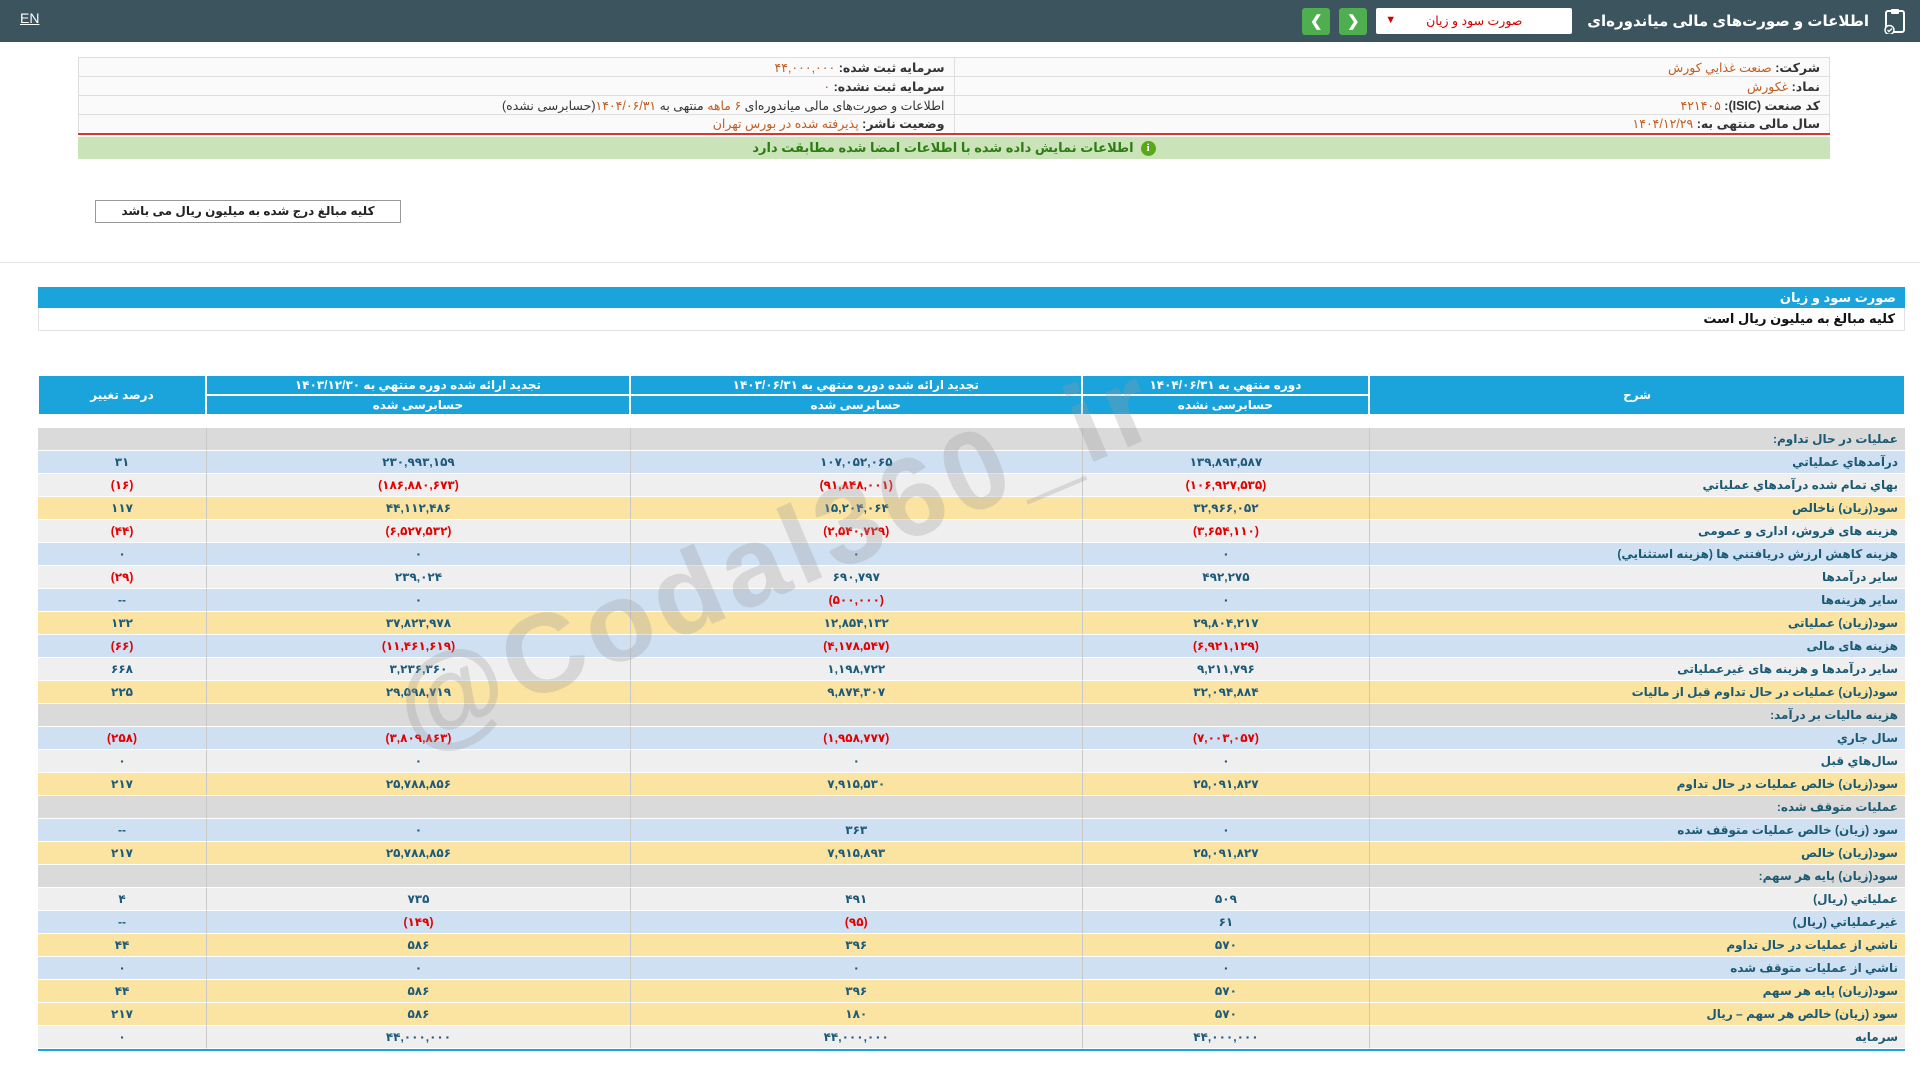 The height and width of the screenshot is (1080, 1920). What do you see at coordinates (1353, 21) in the screenshot?
I see `next-statement-button: ❯` at bounding box center [1353, 21].